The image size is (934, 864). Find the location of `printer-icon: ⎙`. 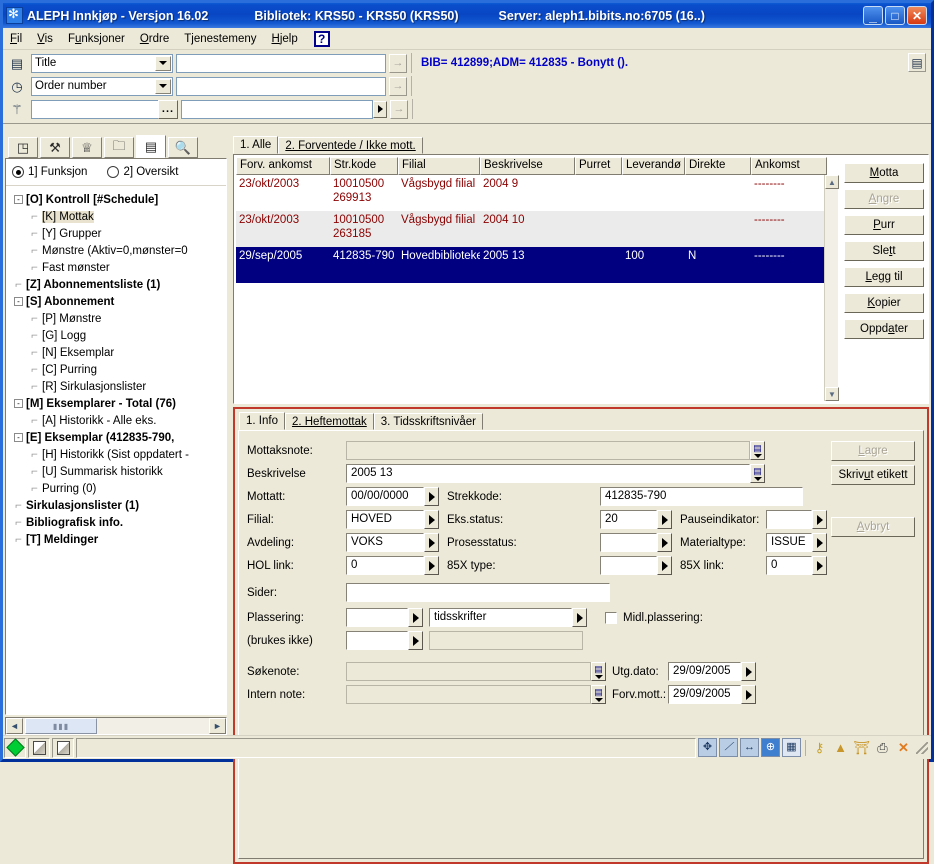

printer-icon: ⎙ is located at coordinates (882, 747).